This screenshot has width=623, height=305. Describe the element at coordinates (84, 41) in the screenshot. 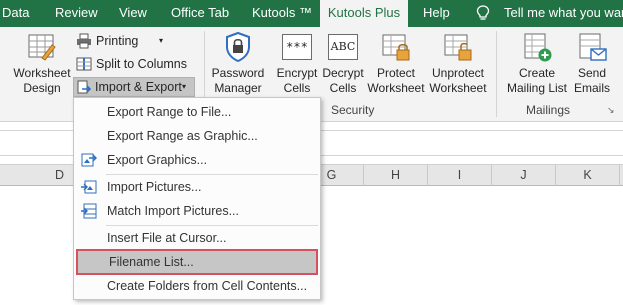

I see `printer-icon` at that location.